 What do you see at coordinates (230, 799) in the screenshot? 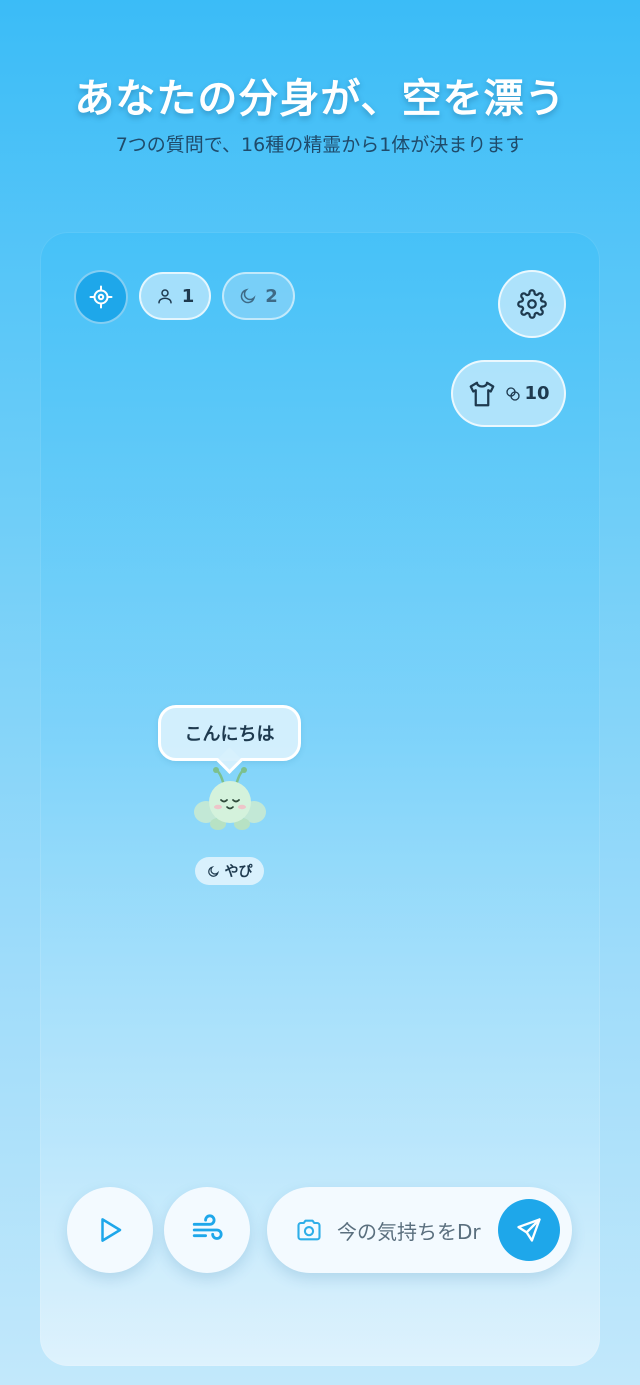
I see `spirit-character` at bounding box center [230, 799].